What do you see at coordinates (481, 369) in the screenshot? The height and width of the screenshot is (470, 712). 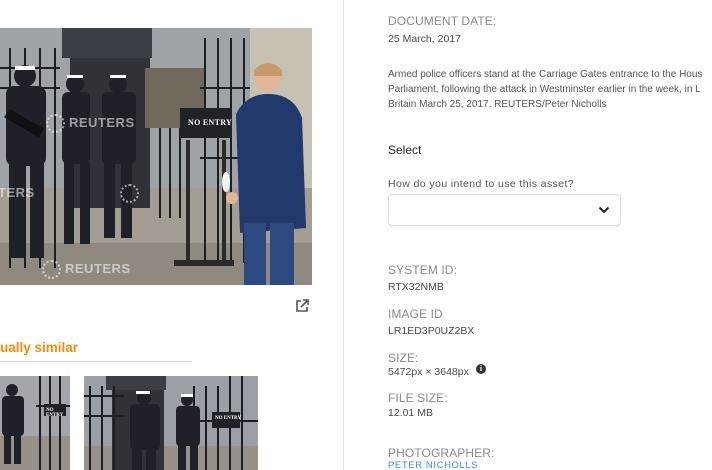 I see `info-icon: i` at bounding box center [481, 369].